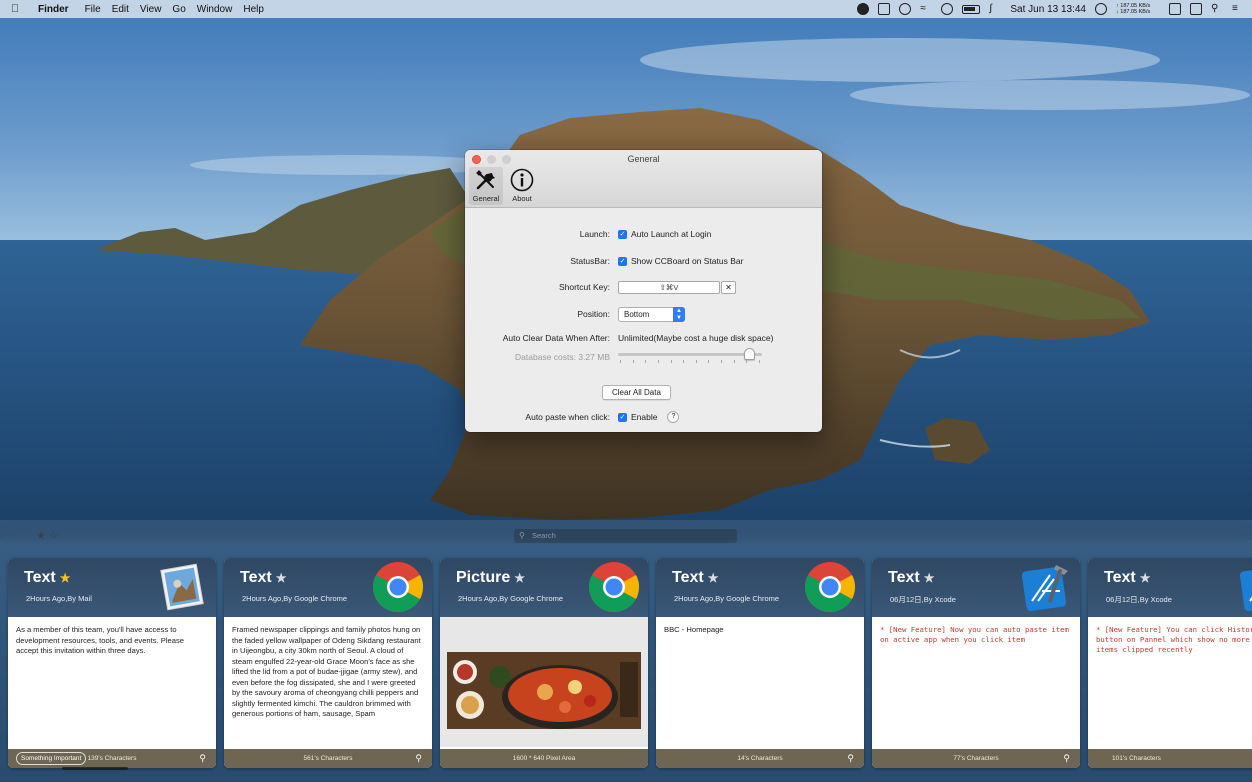 The width and height of the screenshot is (1252, 782). Describe the element at coordinates (690, 362) in the screenshot. I see `slider-ticks` at that location.